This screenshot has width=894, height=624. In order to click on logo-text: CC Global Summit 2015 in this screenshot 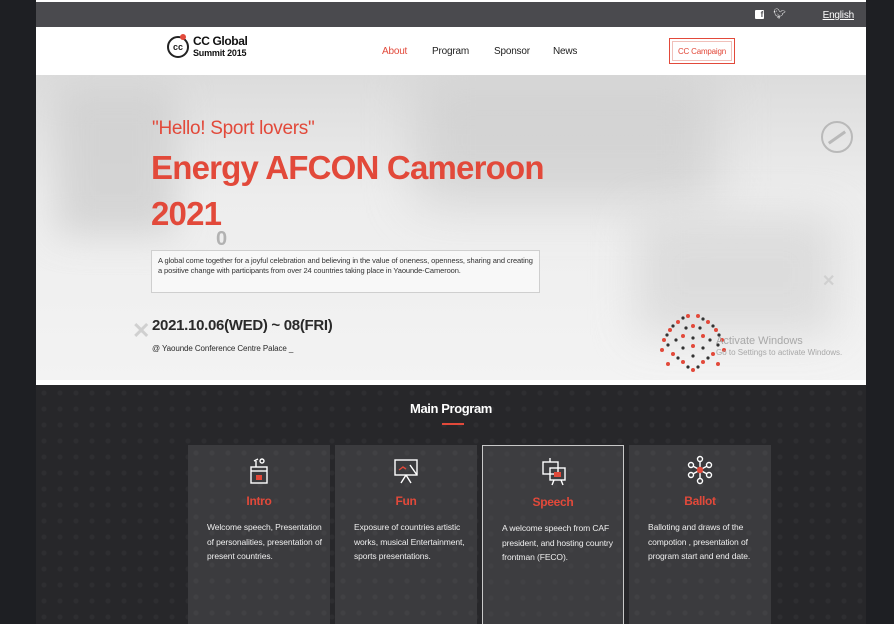, I will do `click(220, 46)`.